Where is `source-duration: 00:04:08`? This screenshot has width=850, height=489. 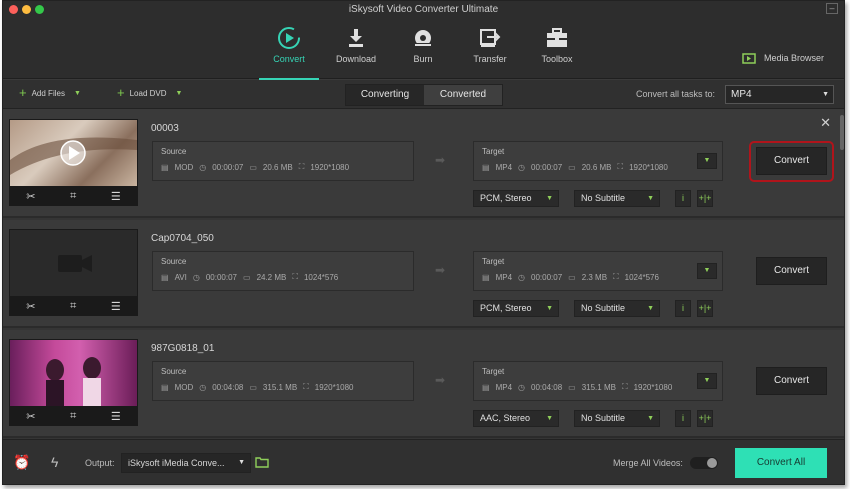 source-duration: 00:04:08 is located at coordinates (228, 387).